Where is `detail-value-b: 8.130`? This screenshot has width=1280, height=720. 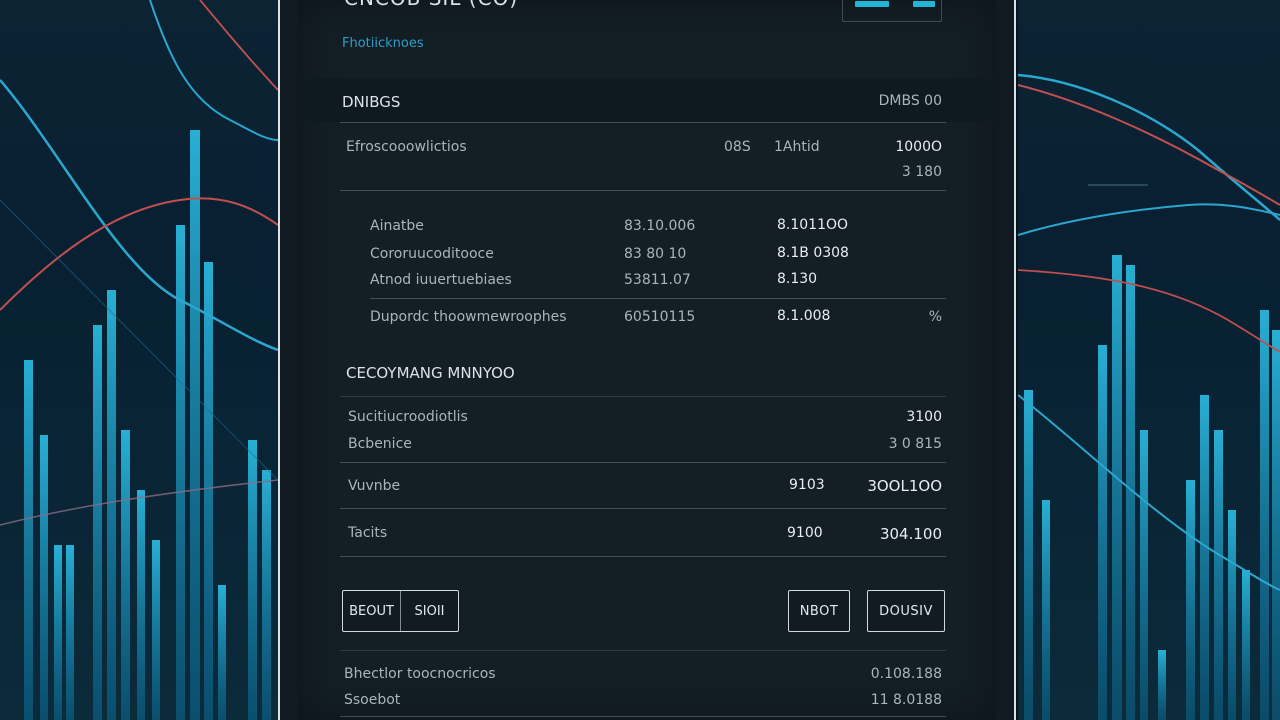
detail-value-b: 8.130 is located at coordinates (797, 279).